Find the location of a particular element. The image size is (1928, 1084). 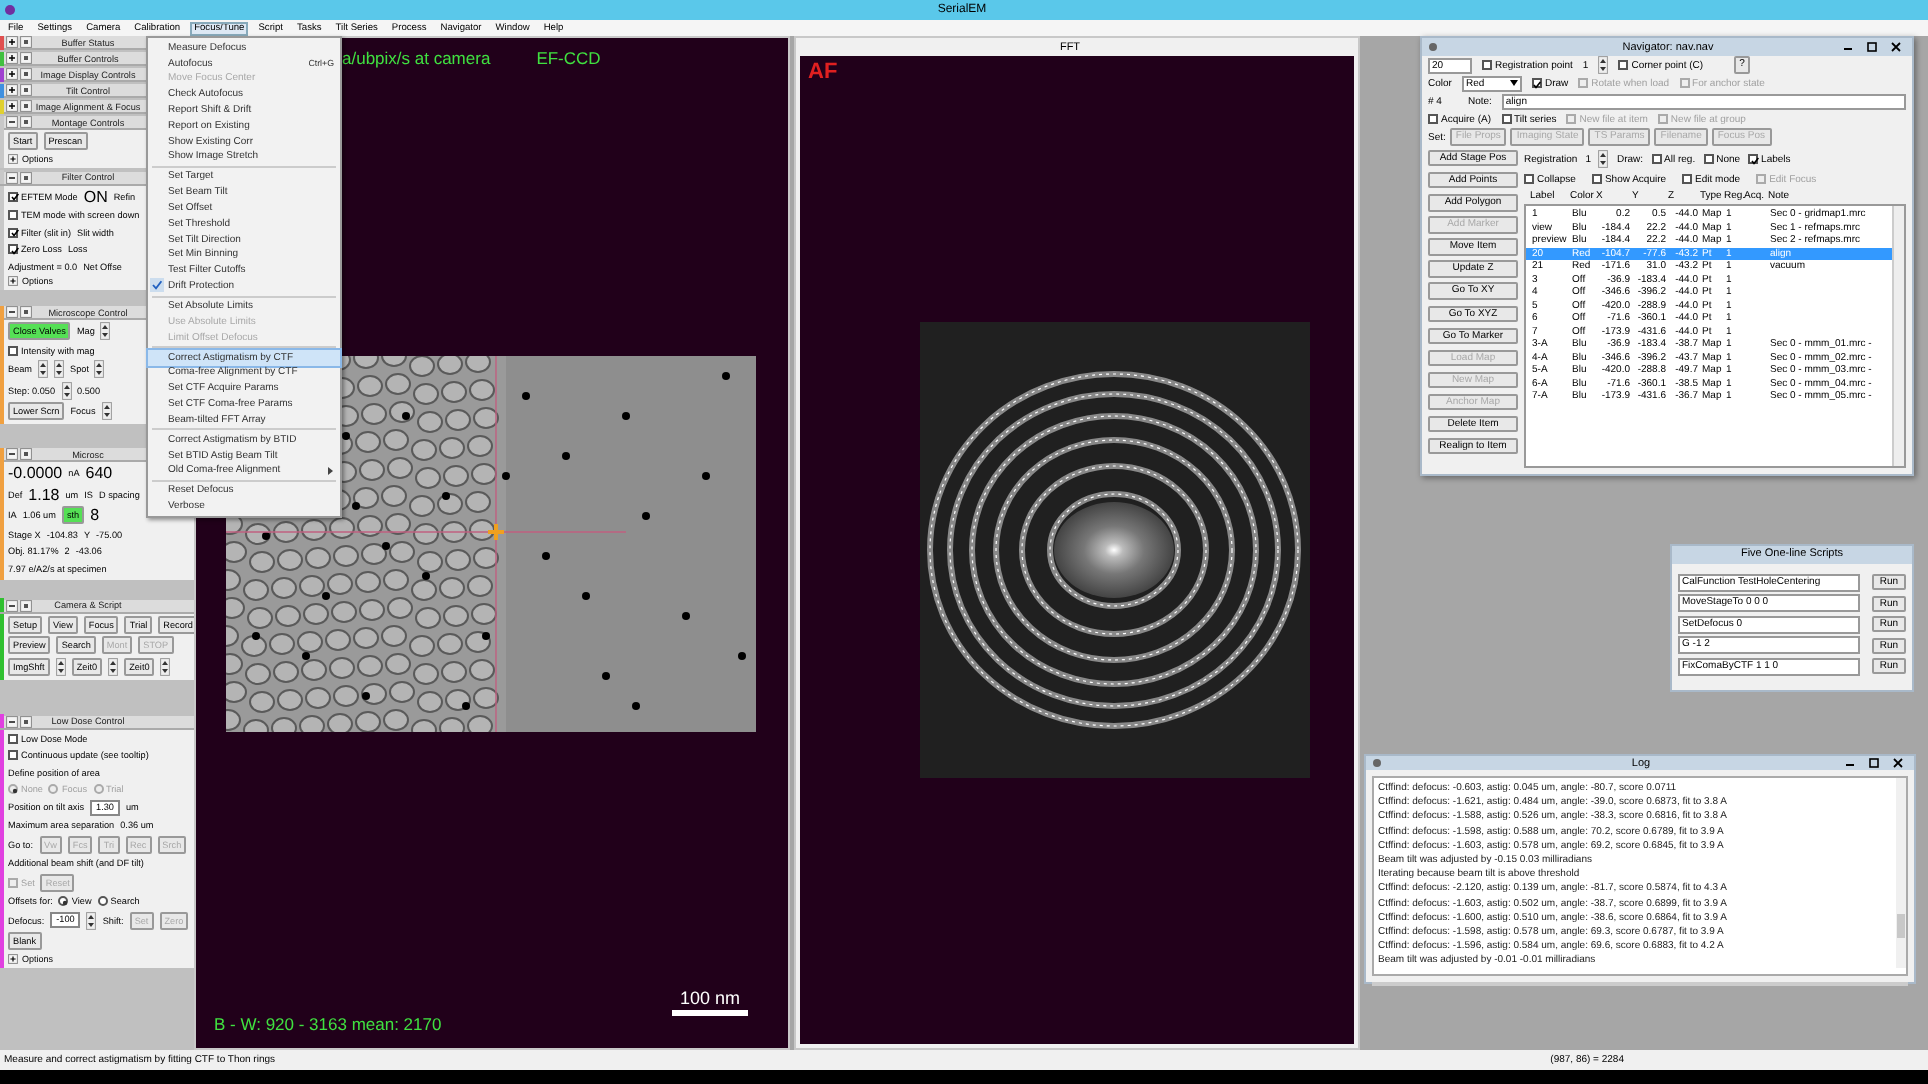

dropdown-arrow-icon is located at coordinates (1513, 83).